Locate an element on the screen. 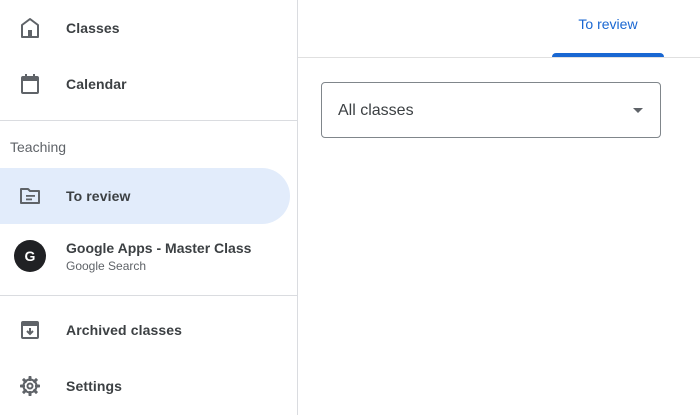 This screenshot has width=700, height=415. sidebar-item-label: Settings is located at coordinates (94, 386).